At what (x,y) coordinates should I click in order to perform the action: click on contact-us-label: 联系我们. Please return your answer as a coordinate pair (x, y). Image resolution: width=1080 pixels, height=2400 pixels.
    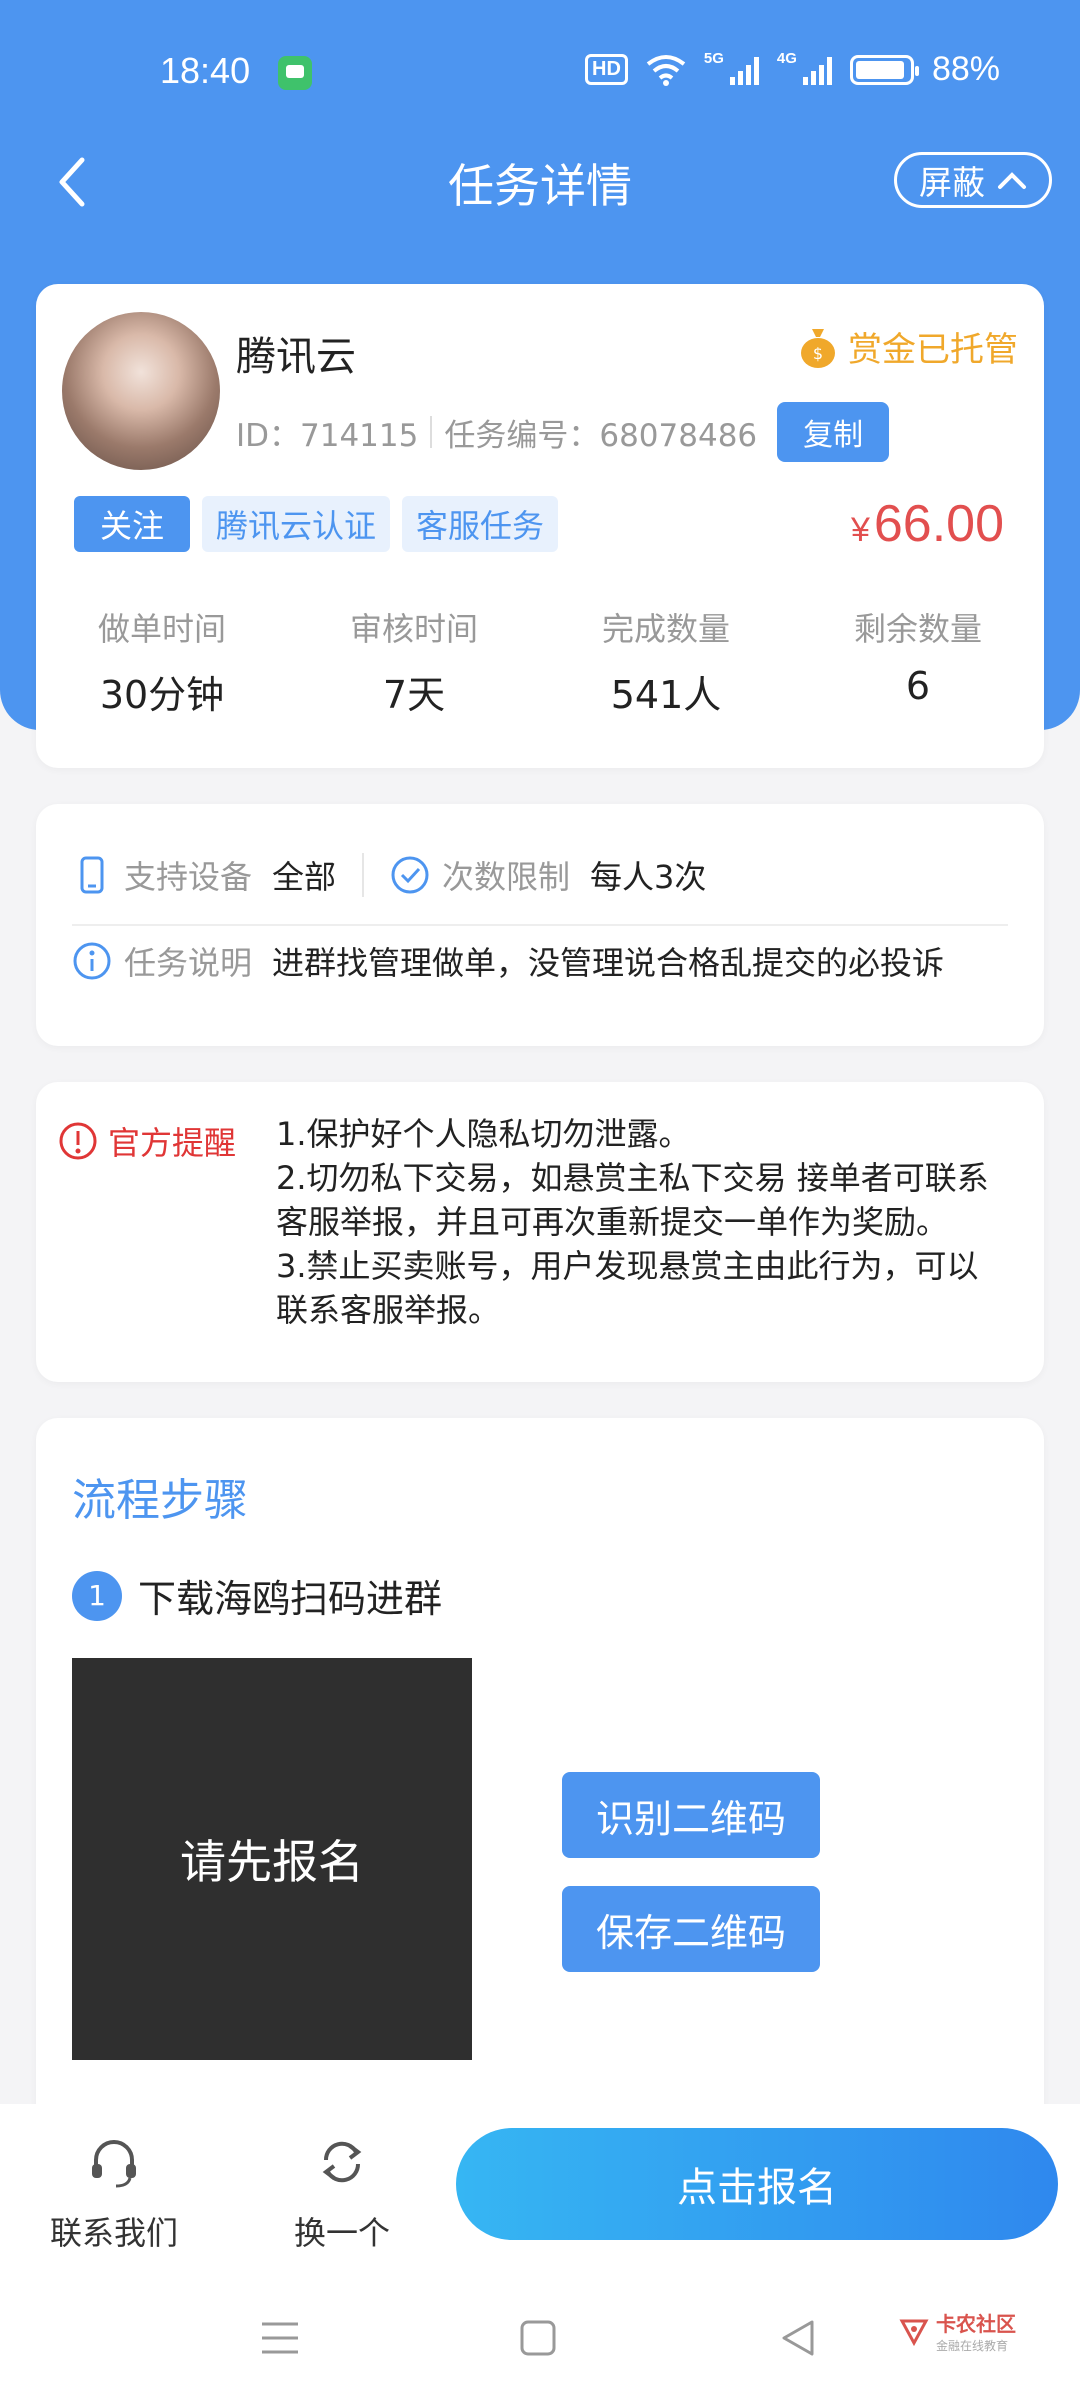
    Looking at the image, I should click on (113, 2233).